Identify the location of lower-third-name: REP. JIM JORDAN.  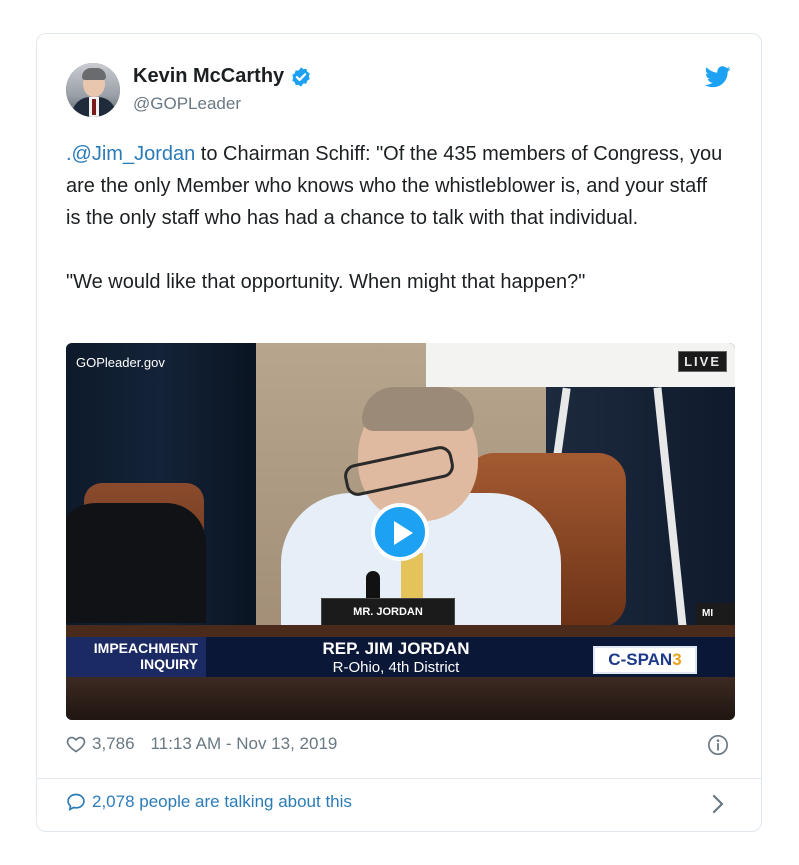
(396, 648).